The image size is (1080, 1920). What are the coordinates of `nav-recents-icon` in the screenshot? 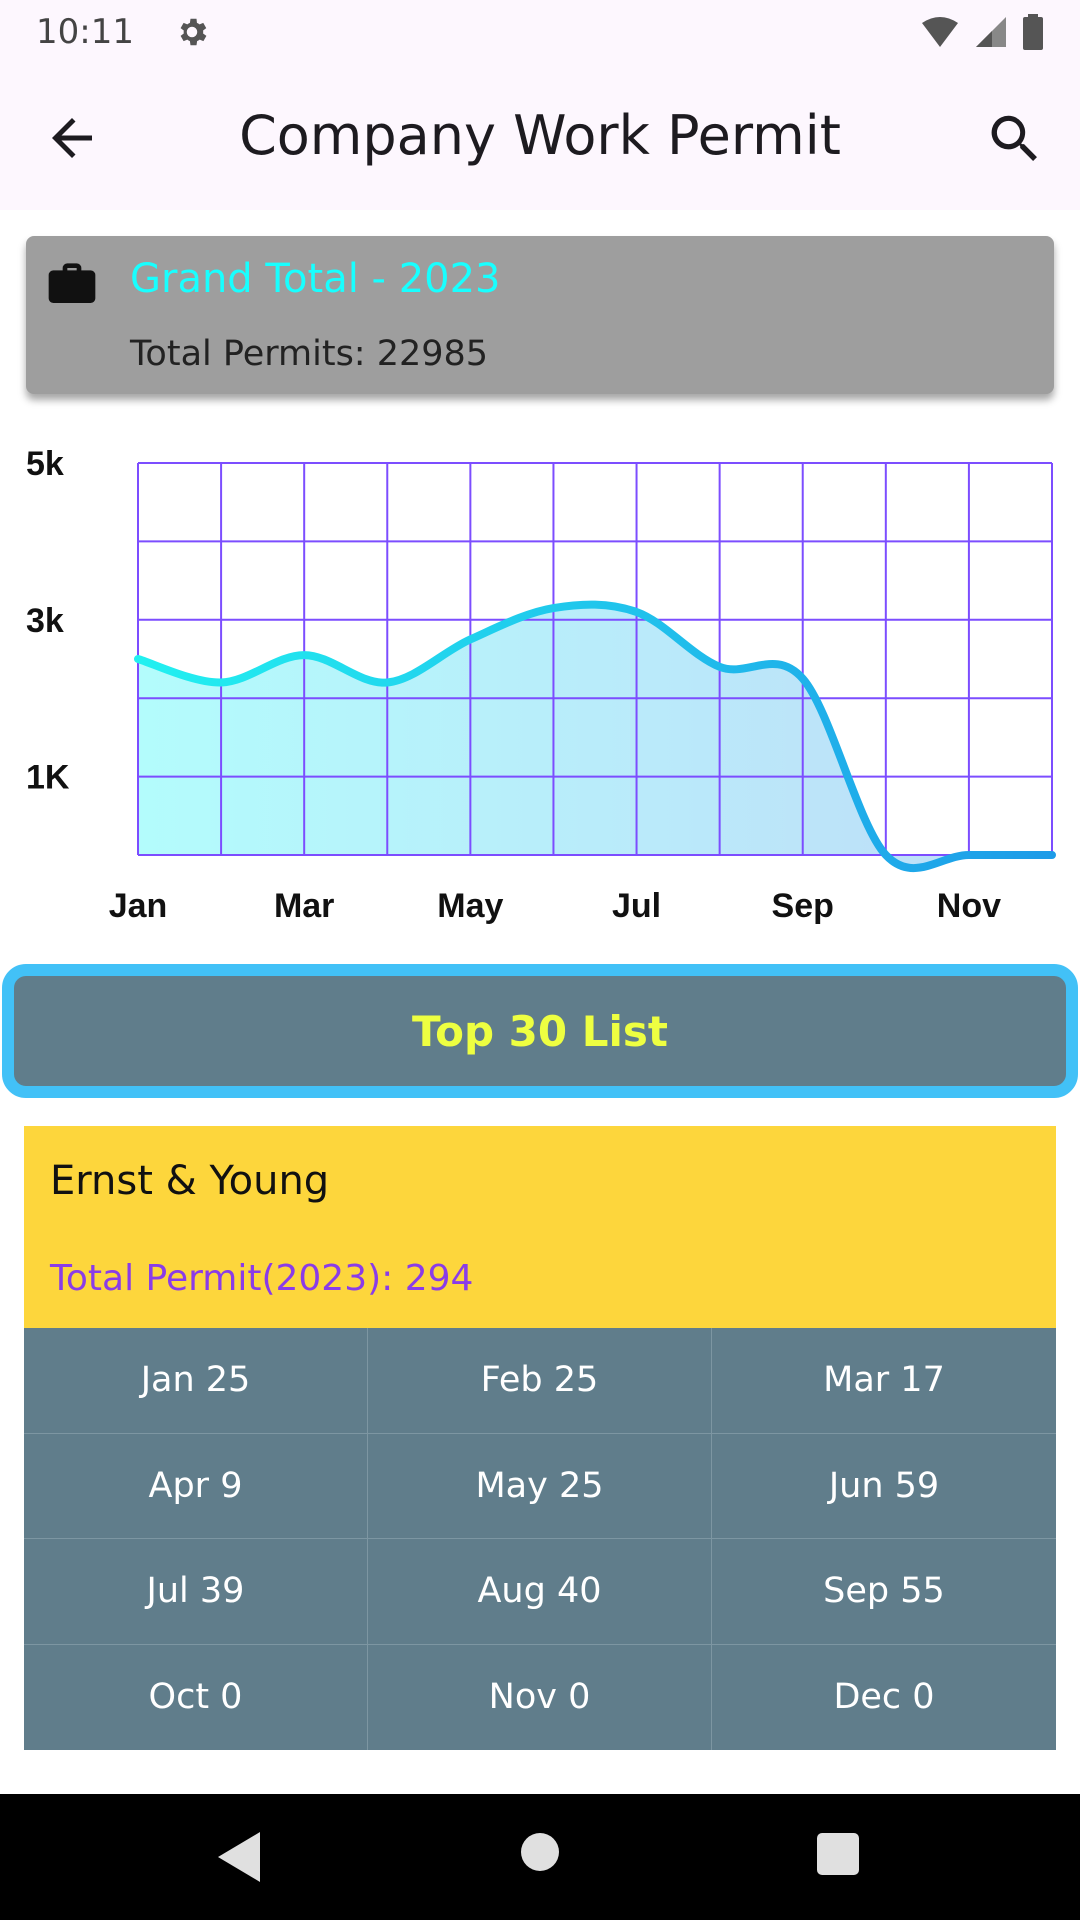 It's located at (838, 1854).